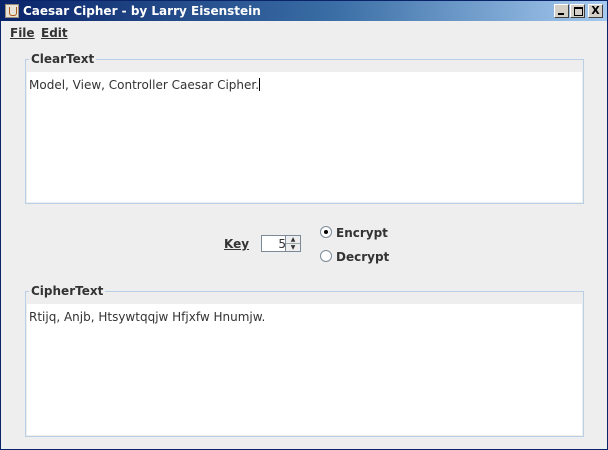  I want to click on key-label: Key, so click(237, 244).